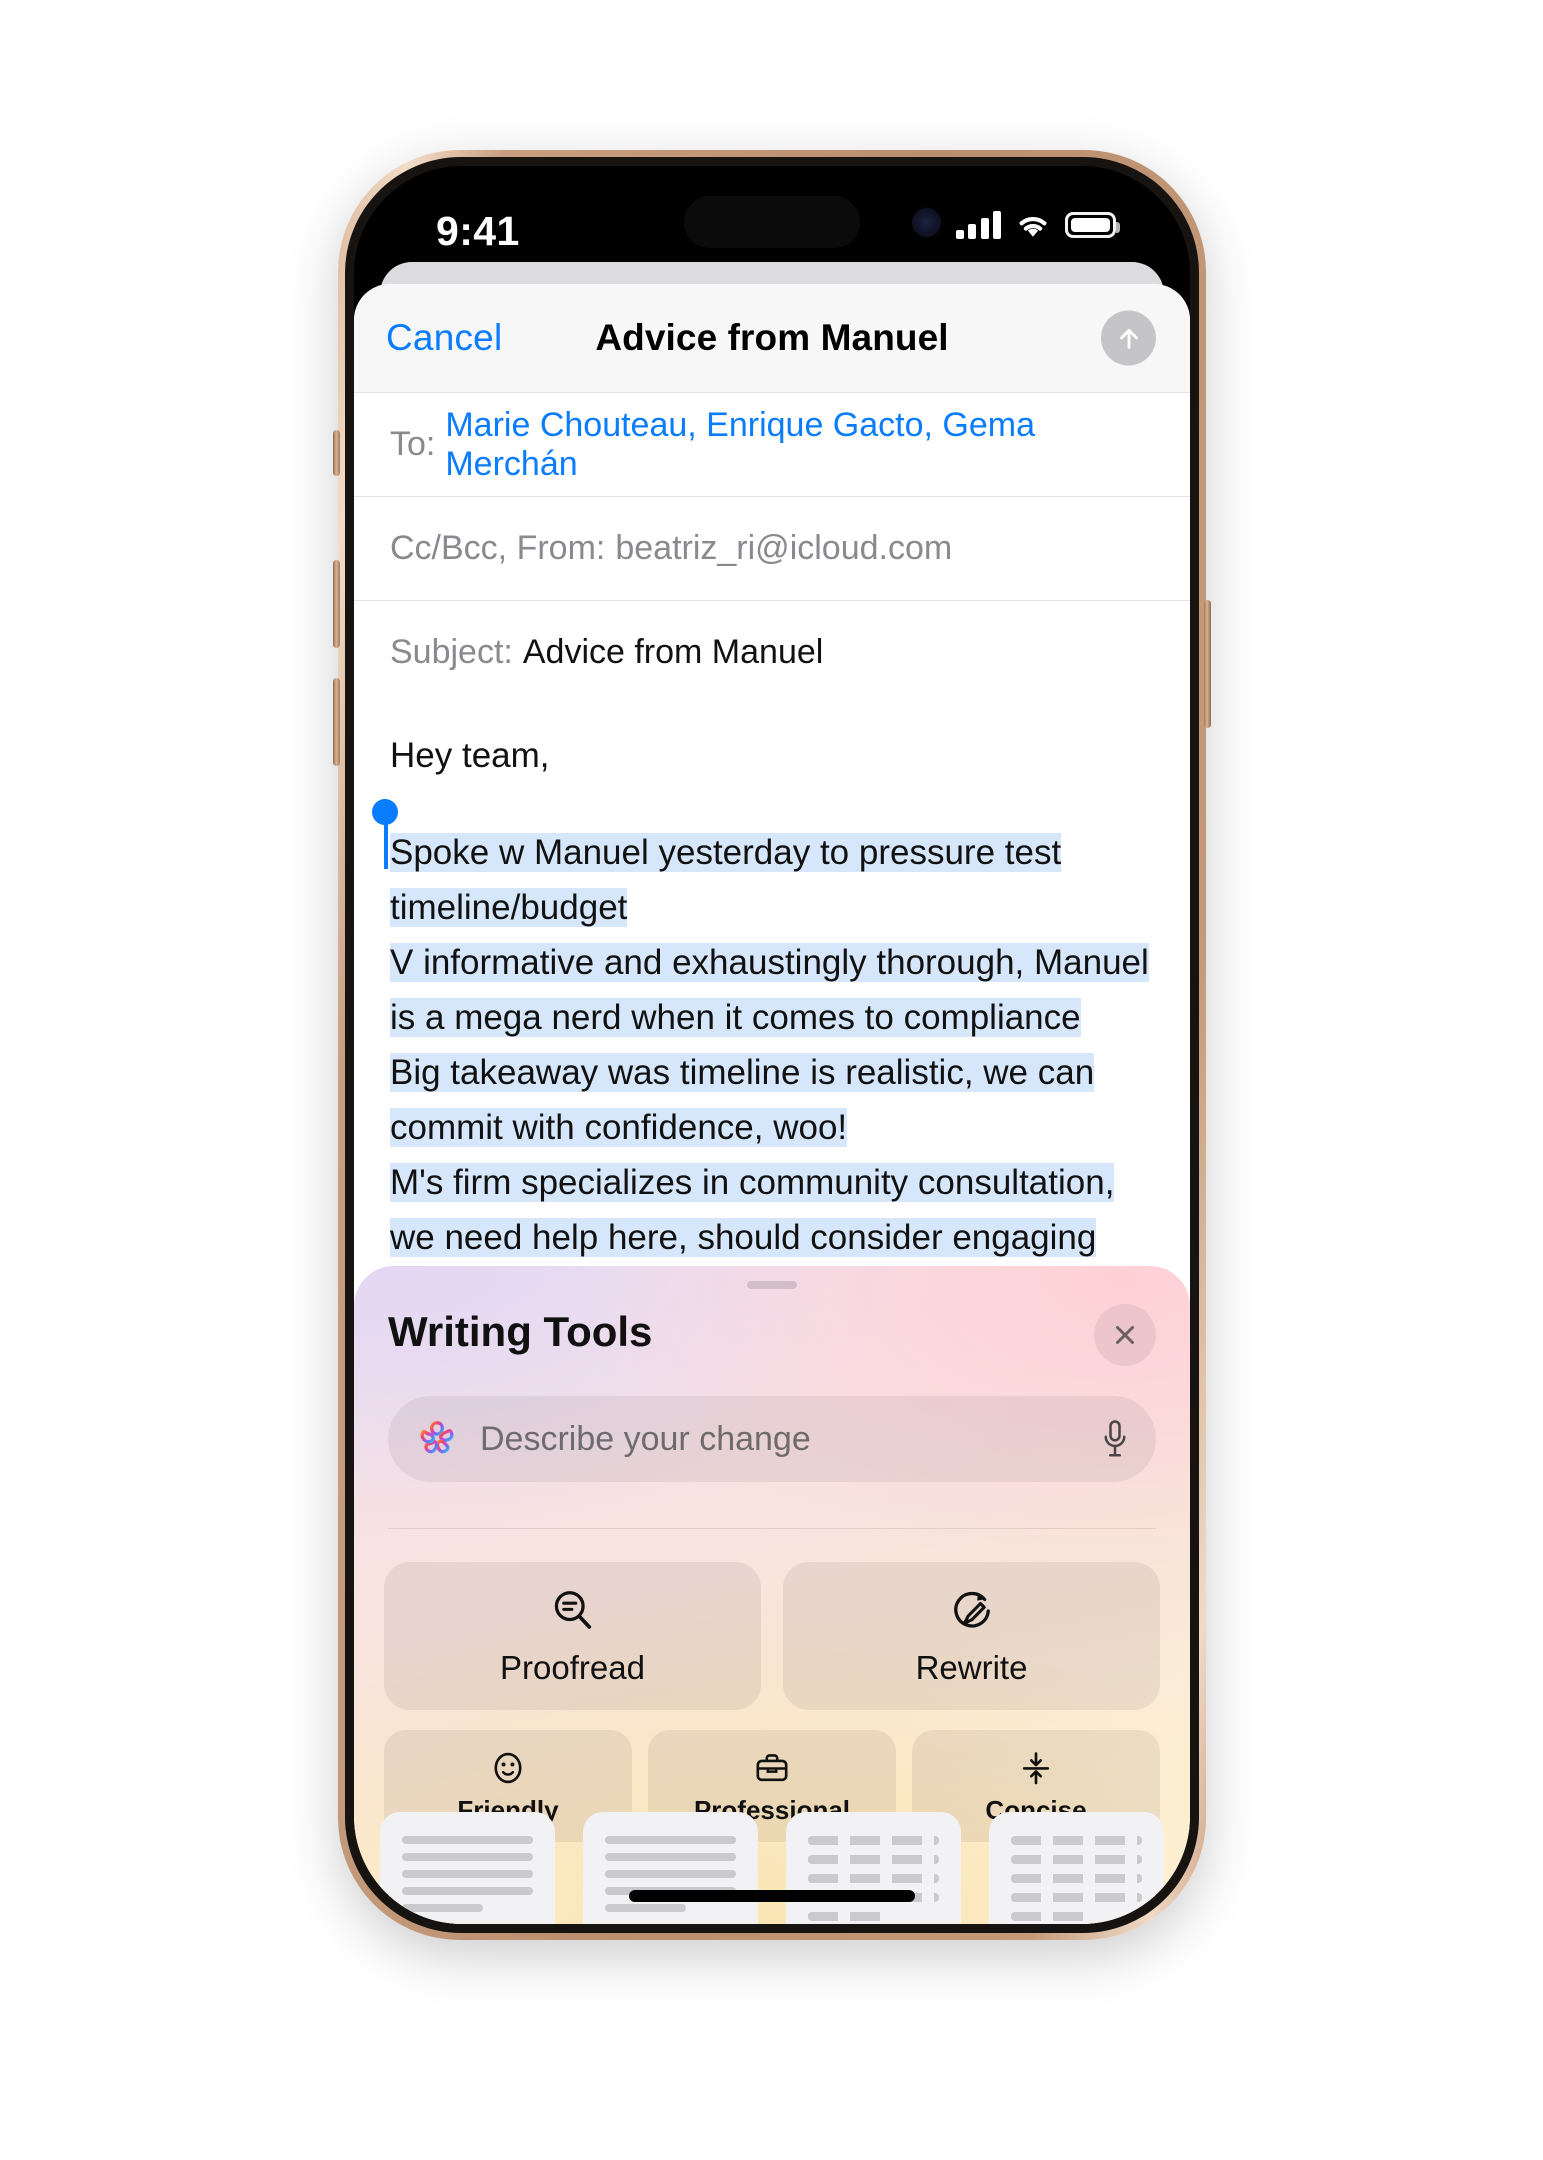  I want to click on rewrite-label: Rewrite, so click(971, 1667).